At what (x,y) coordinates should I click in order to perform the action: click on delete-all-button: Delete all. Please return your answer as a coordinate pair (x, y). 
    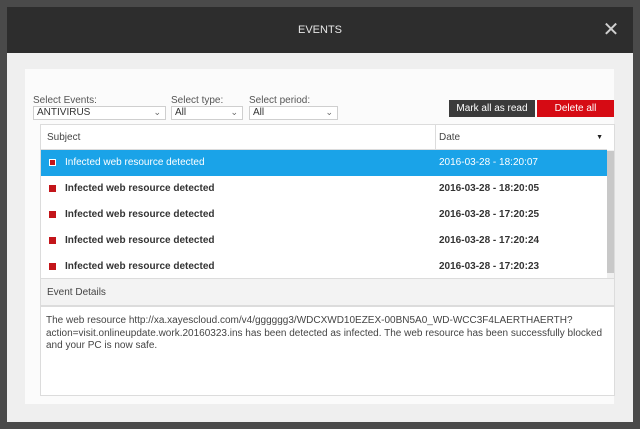
    Looking at the image, I should click on (575, 108).